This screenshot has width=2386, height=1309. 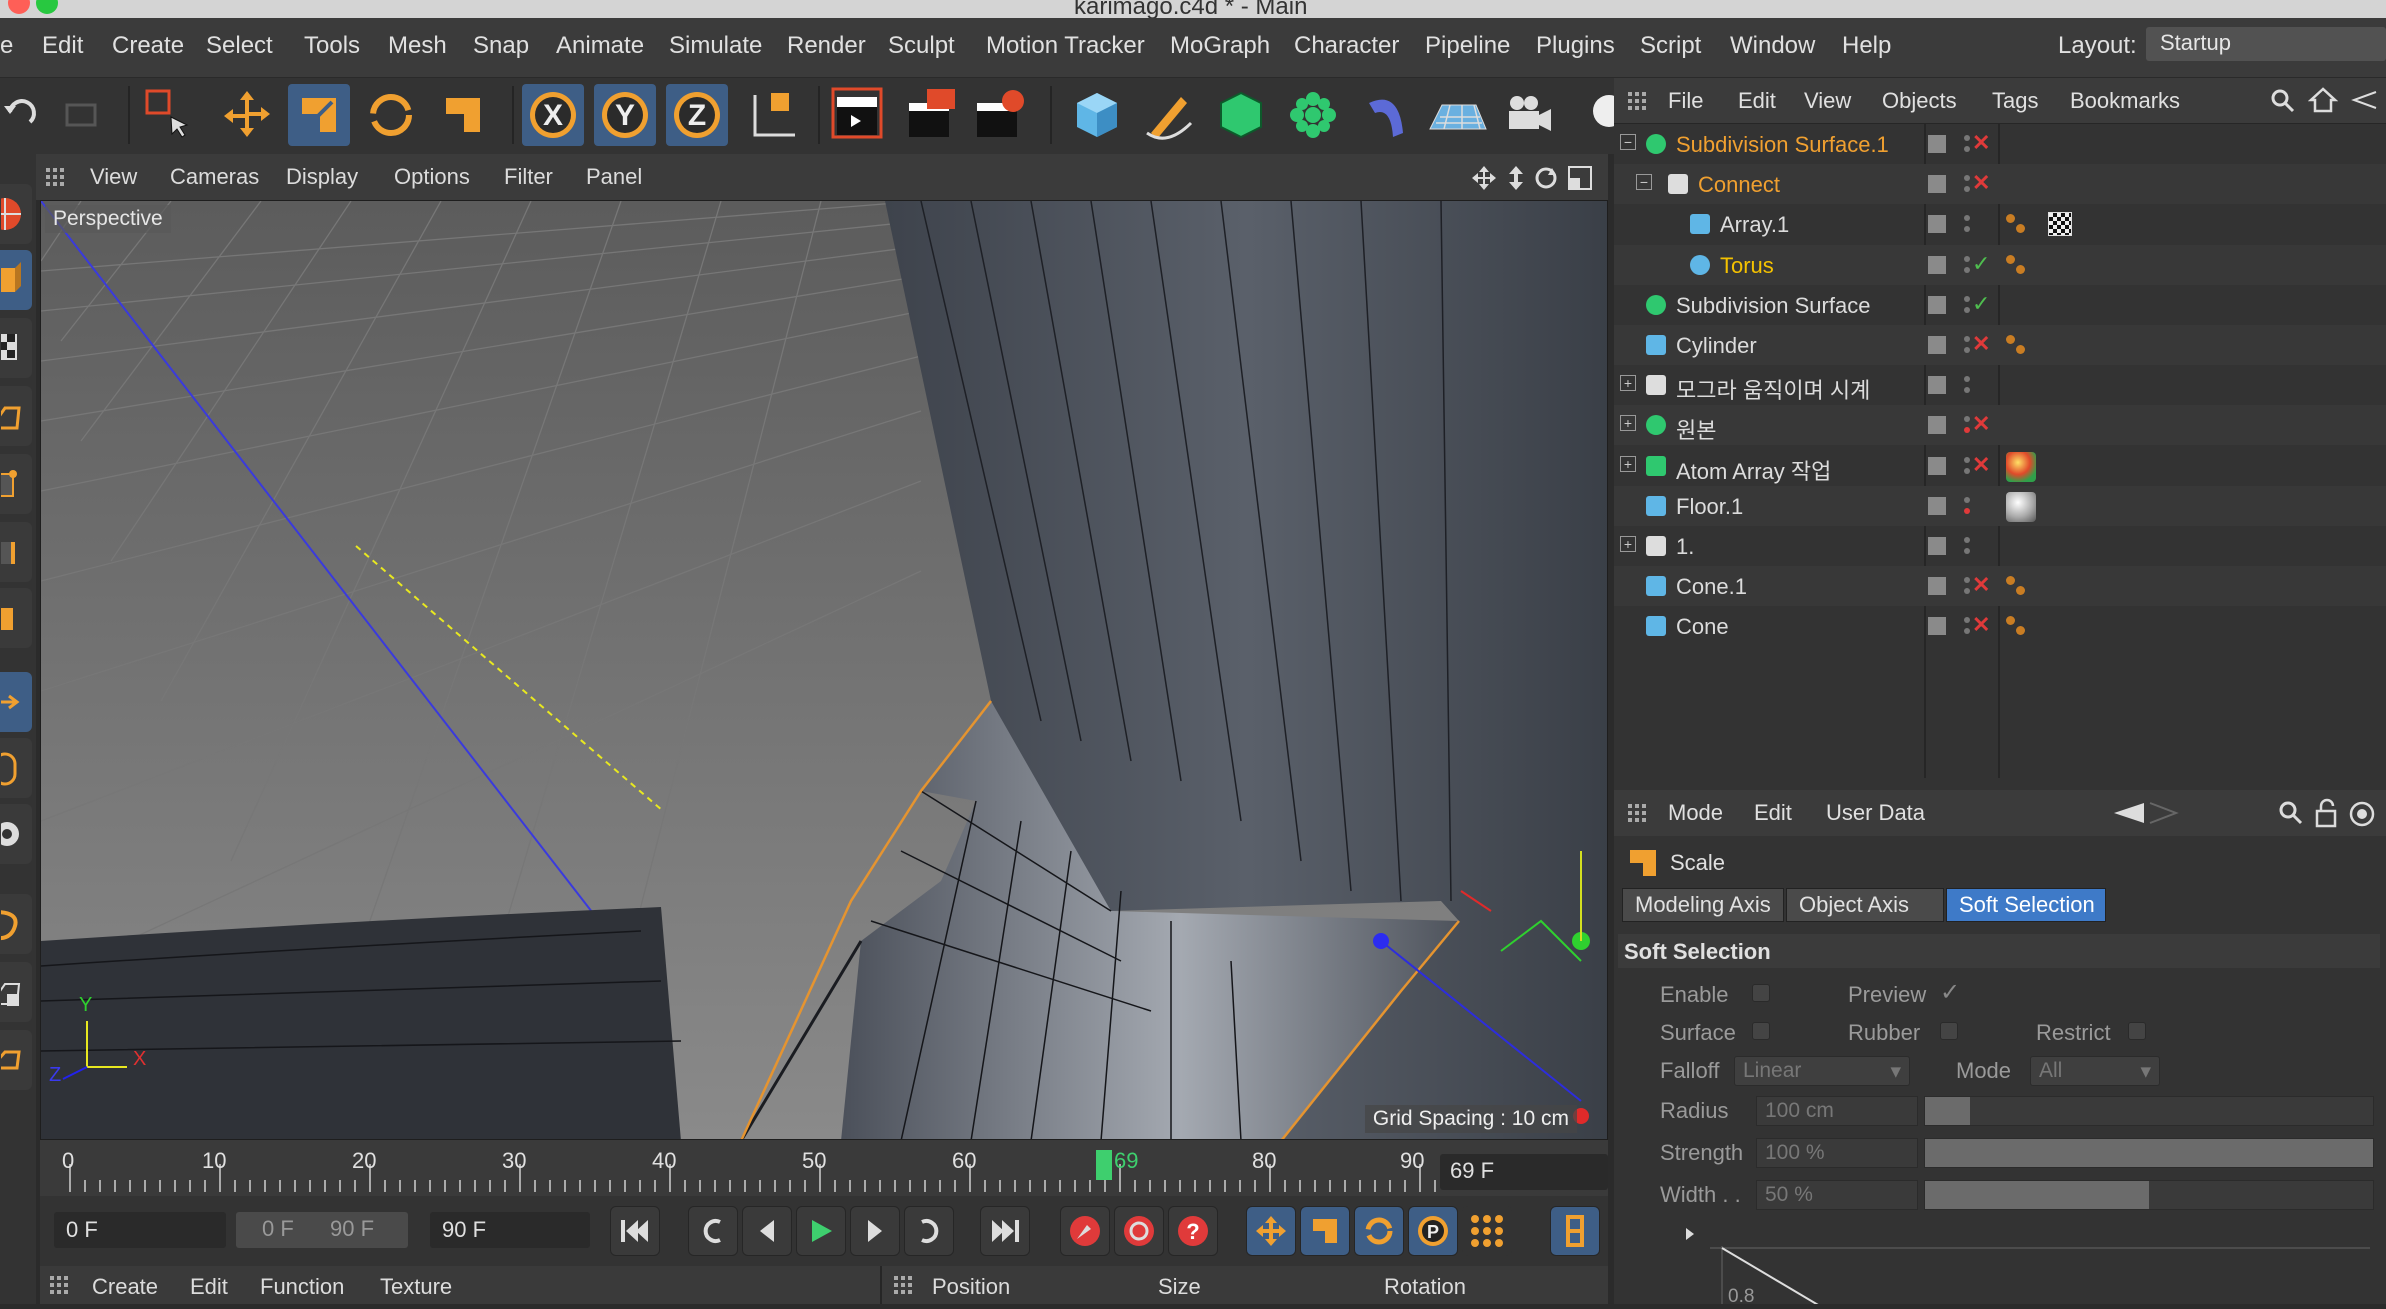 What do you see at coordinates (1981, 264) in the screenshot?
I see `enabled-check-icon: ✓` at bounding box center [1981, 264].